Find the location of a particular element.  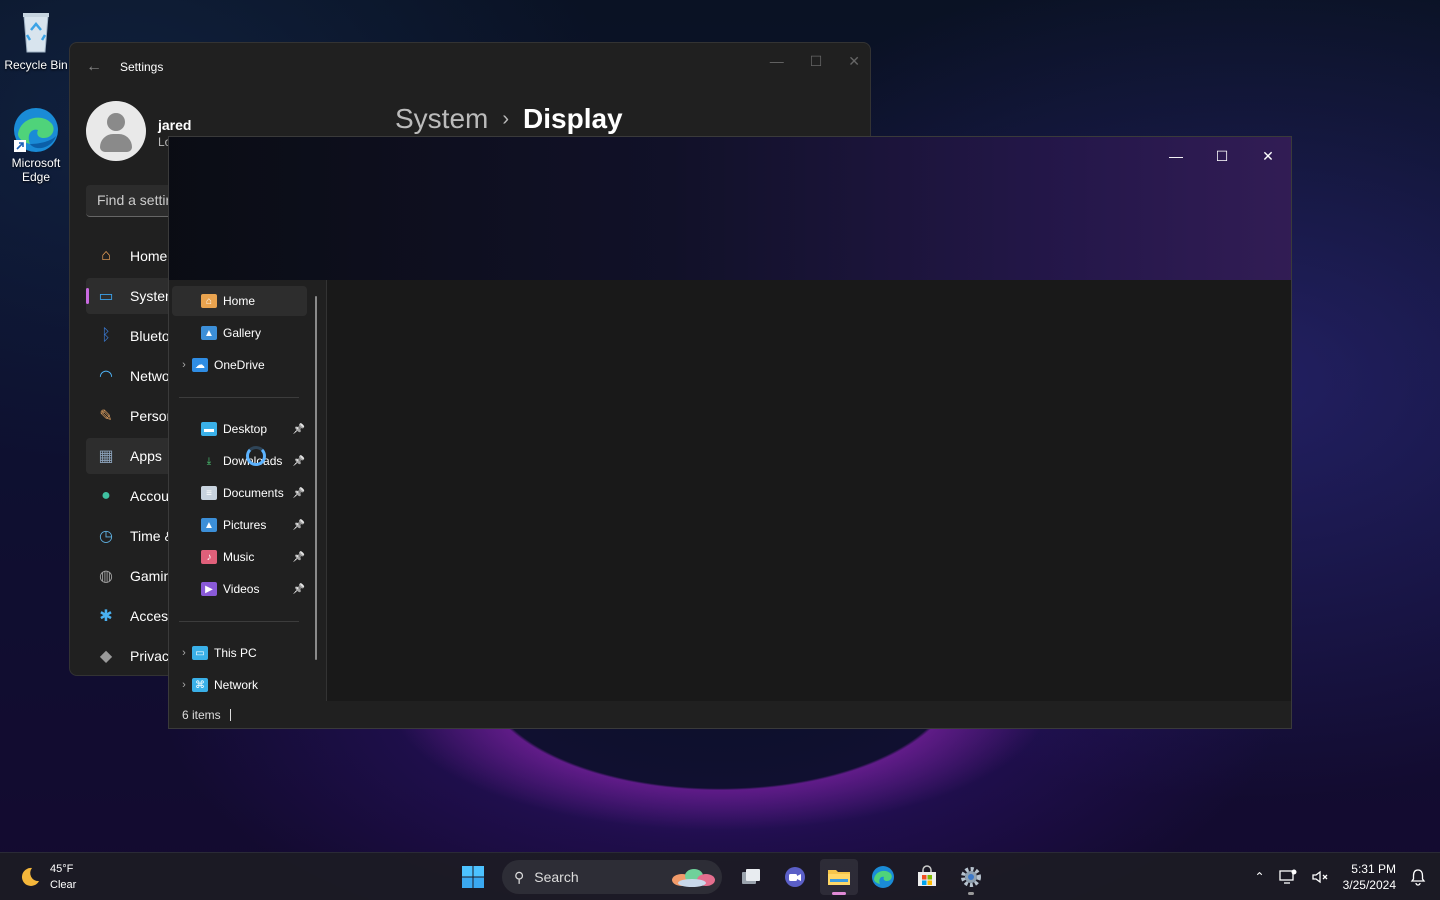

nav-tree-item: › ▭ This PC is located at coordinates (239, 653).